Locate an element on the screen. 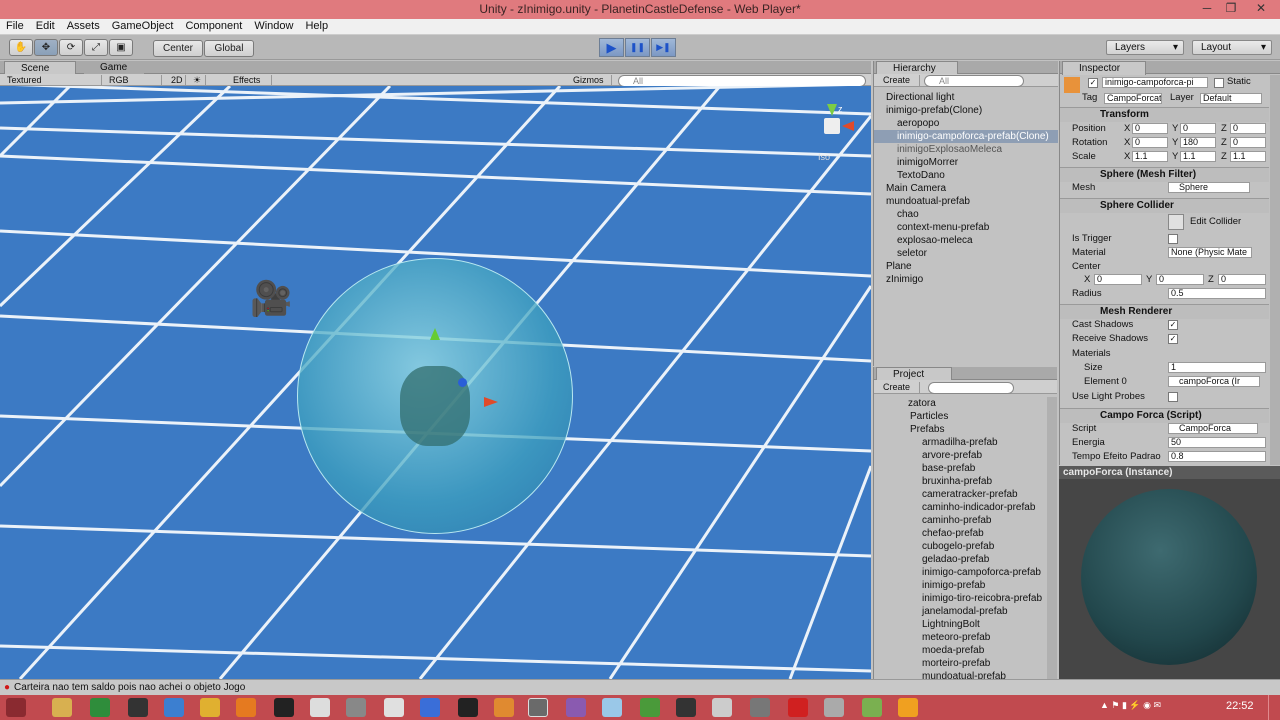 Image resolution: width=1280 pixels, height=720 pixels. list-item: Plane is located at coordinates (966, 266).